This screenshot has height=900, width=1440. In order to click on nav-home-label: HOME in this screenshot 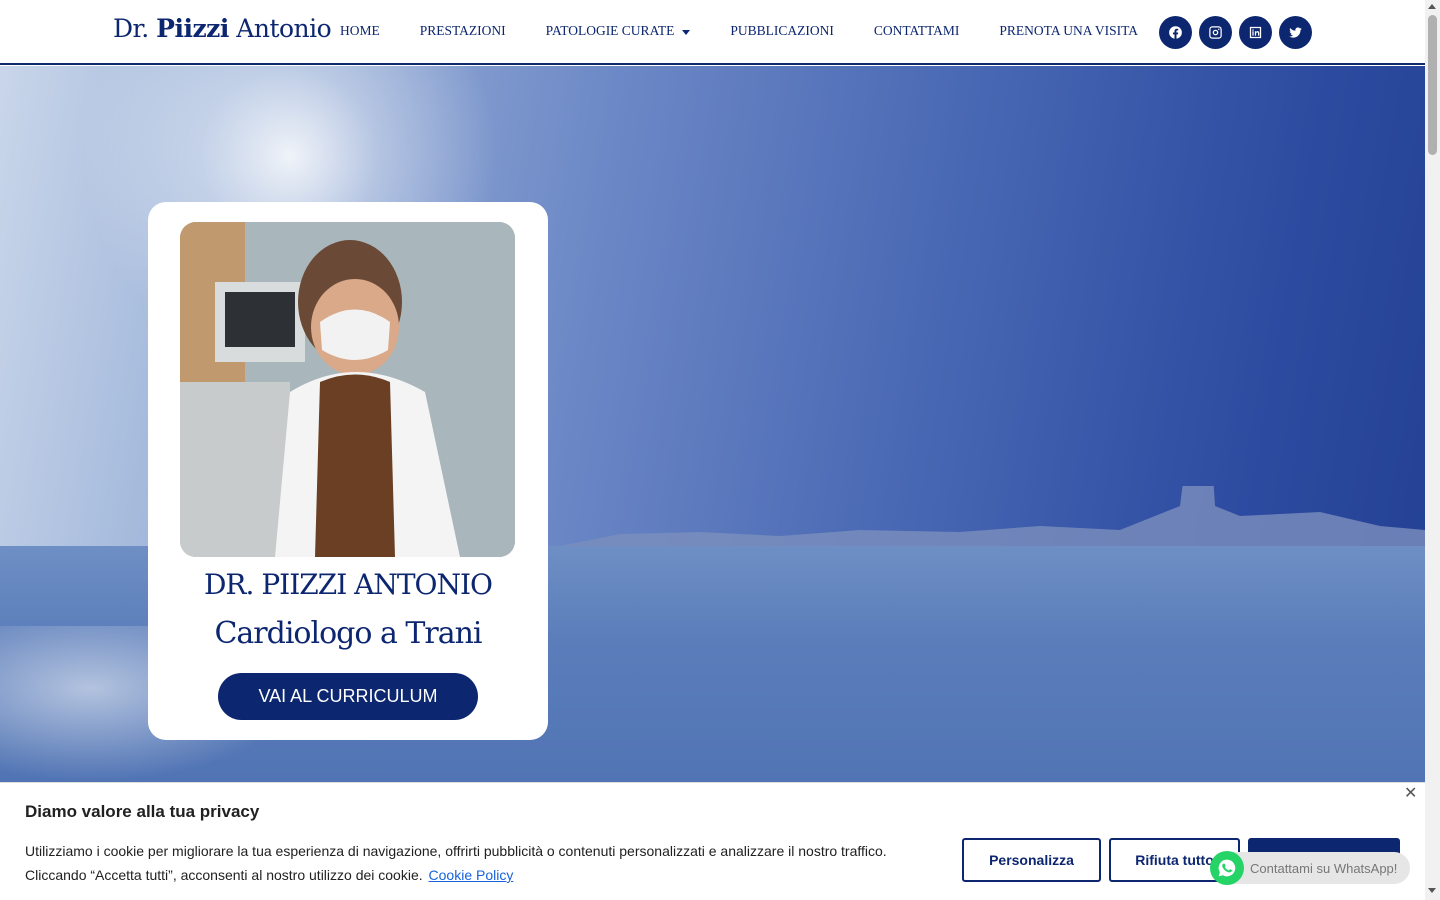, I will do `click(360, 30)`.